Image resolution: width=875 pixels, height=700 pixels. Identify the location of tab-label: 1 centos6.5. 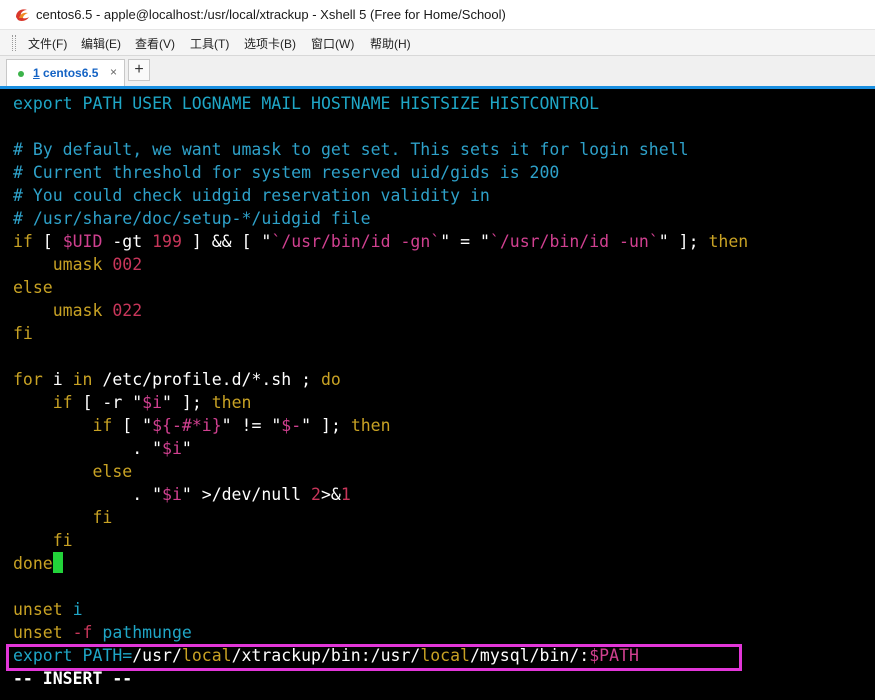
(65, 73).